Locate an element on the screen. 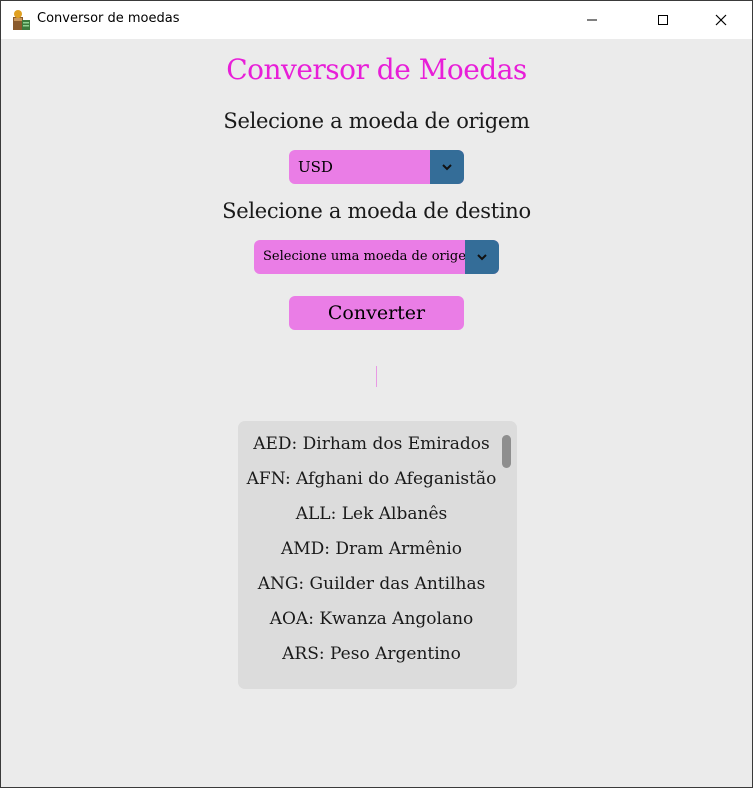 Image resolution: width=753 pixels, height=788 pixels. window-title: Conversor de moedas is located at coordinates (108, 18).